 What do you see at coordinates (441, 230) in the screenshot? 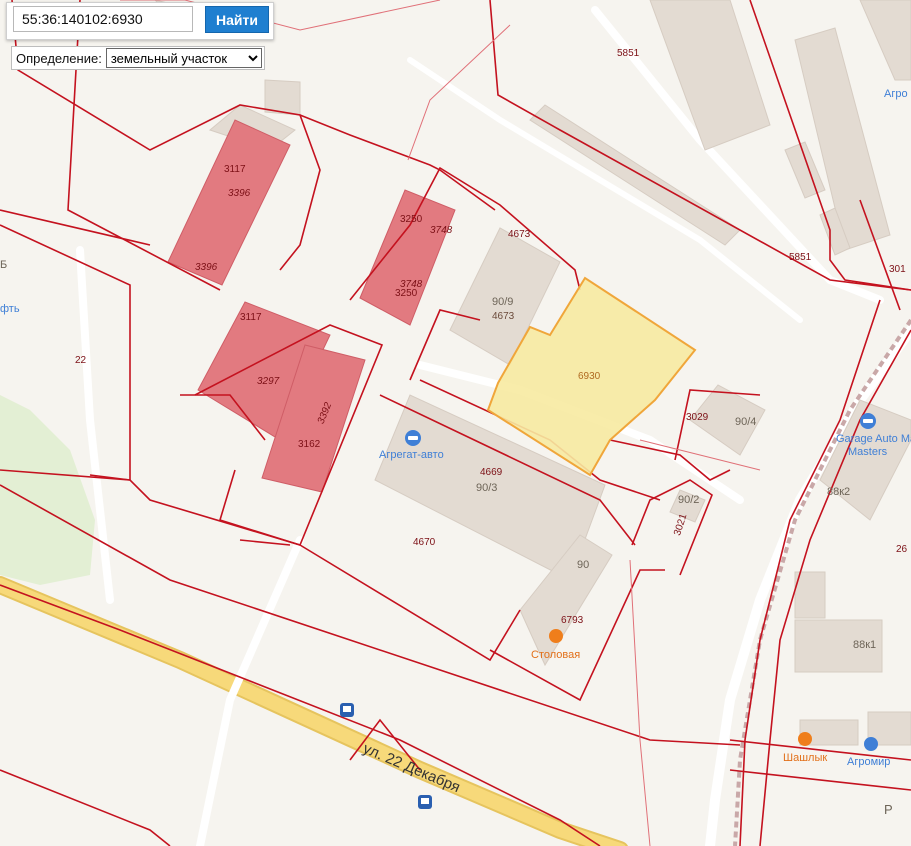
I see `parcel-number: 3748` at bounding box center [441, 230].